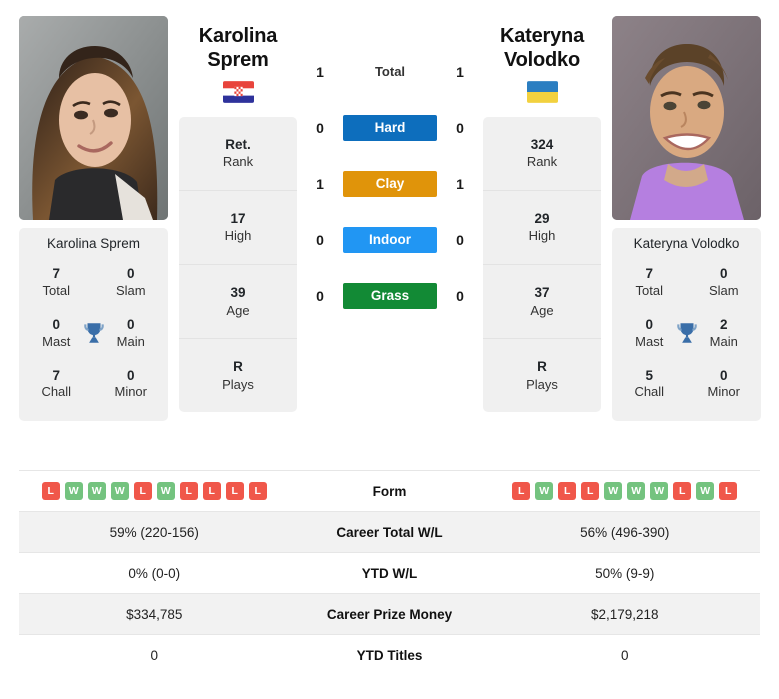 This screenshot has height=699, width=779. I want to click on row-label-ytd-titles: YTD Titles, so click(389, 655).